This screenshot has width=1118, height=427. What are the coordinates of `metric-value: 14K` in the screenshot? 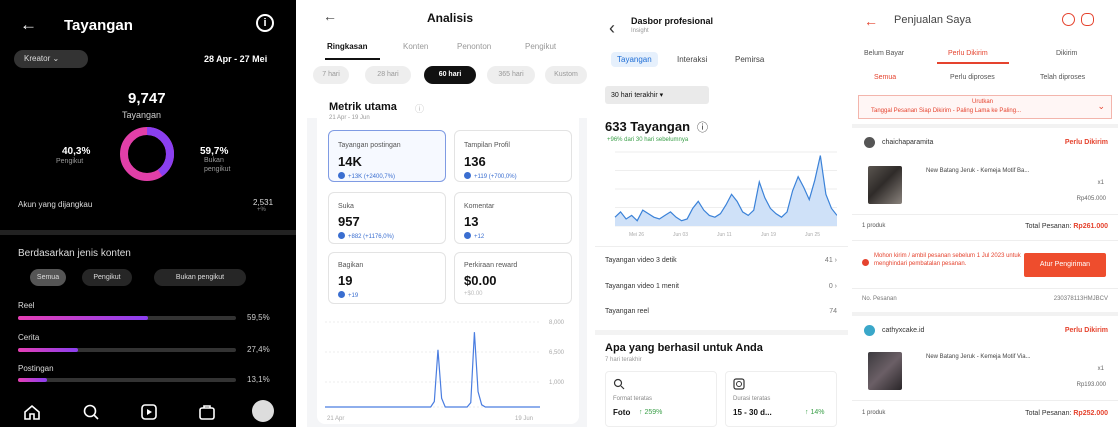 It's located at (350, 161).